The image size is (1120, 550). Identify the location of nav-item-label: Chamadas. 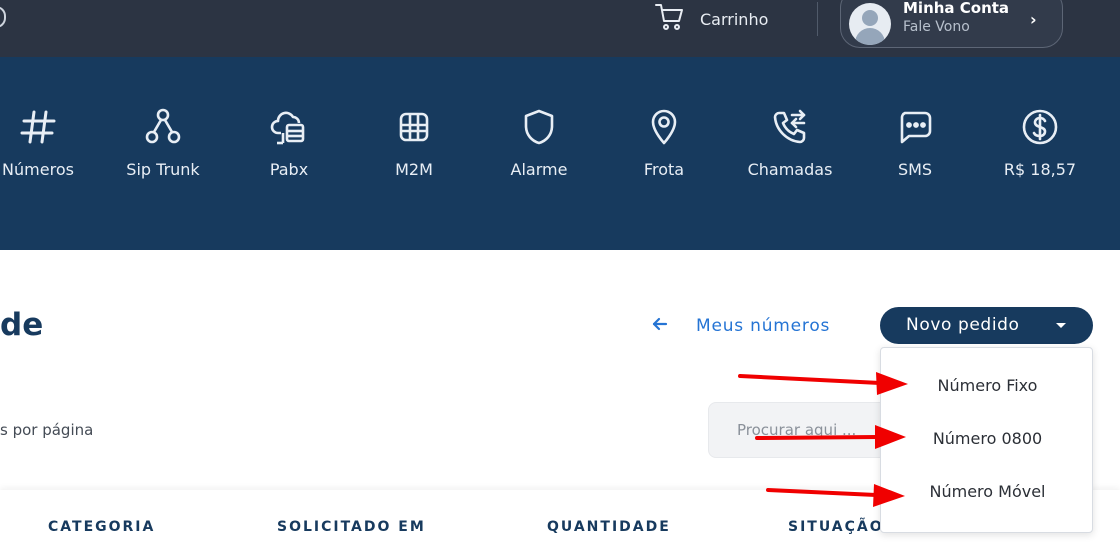
(790, 169).